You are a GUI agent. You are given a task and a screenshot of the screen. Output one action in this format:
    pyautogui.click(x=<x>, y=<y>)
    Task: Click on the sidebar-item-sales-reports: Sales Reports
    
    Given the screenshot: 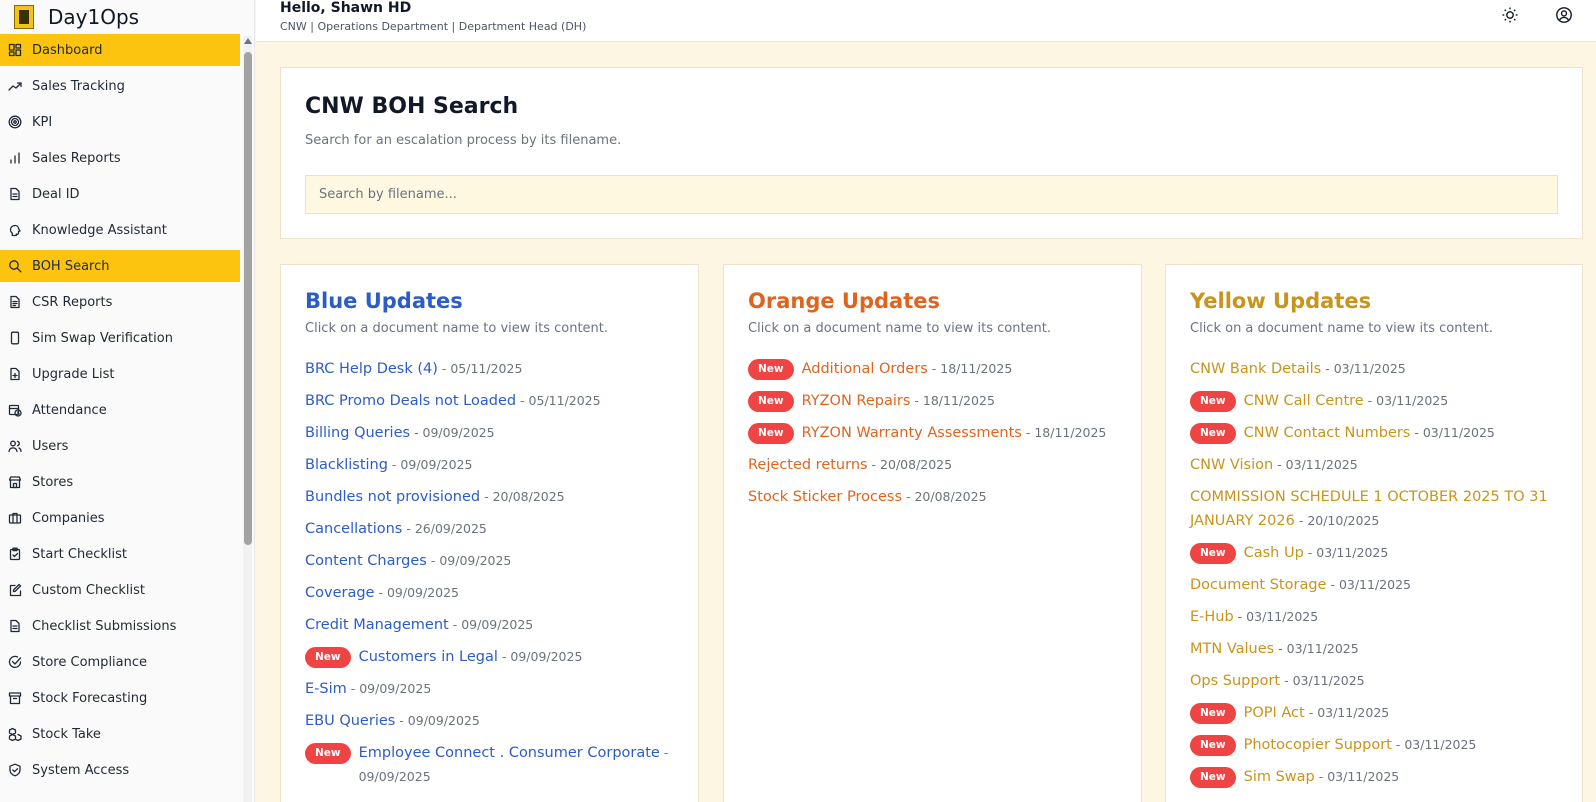 What is the action you would take?
    pyautogui.click(x=120, y=158)
    